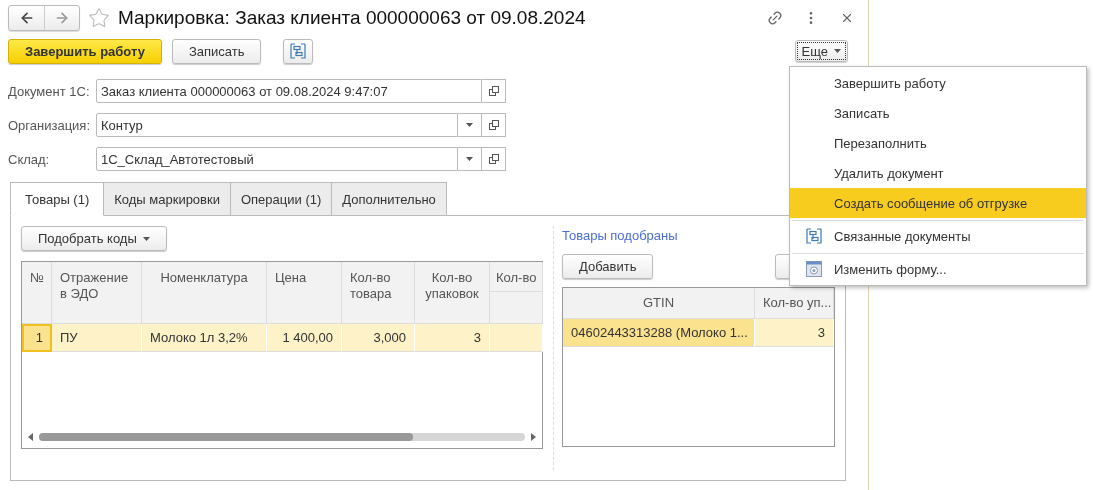 Image resolution: width=1093 pixels, height=490 pixels. What do you see at coordinates (452, 293) in the screenshot?
I see `column-header: Кол-во упаковок` at bounding box center [452, 293].